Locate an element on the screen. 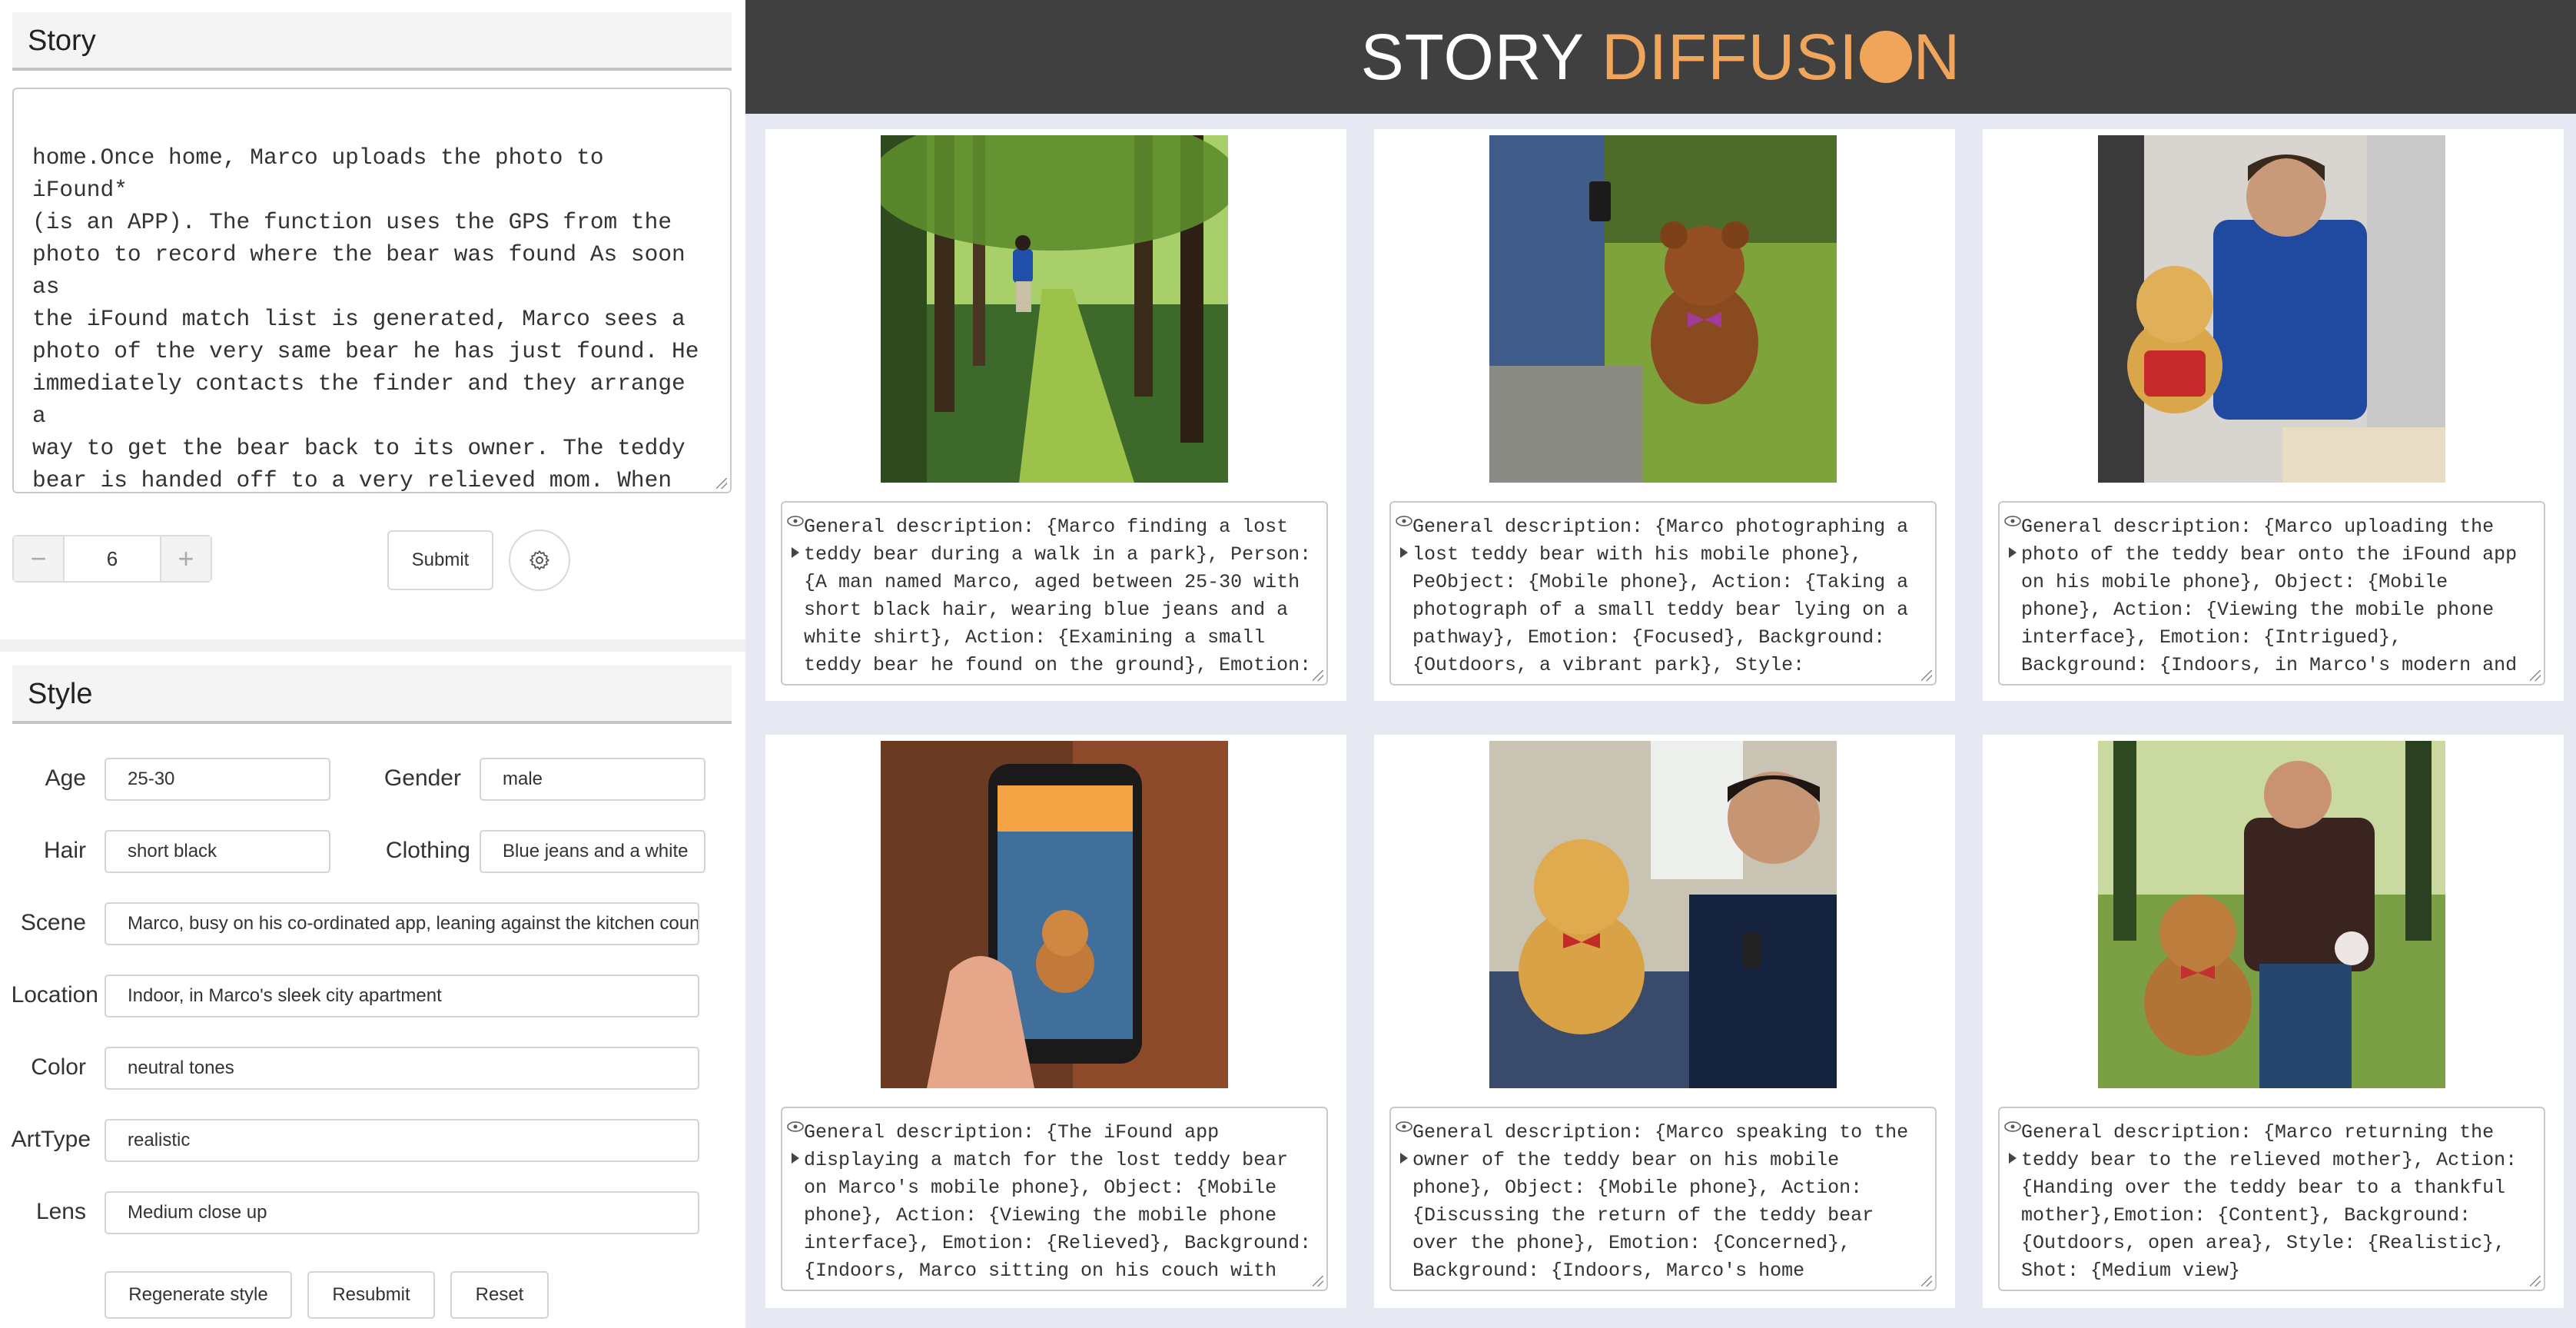 This screenshot has width=2576, height=1328. style-section-title: Style is located at coordinates (372, 695).